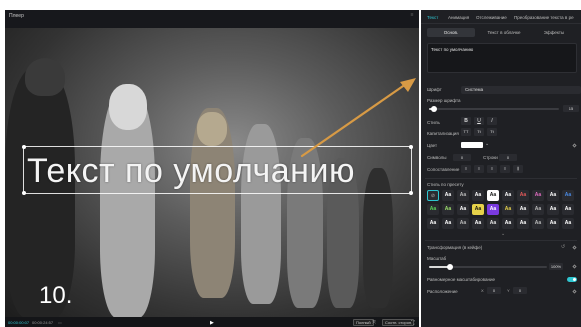 This screenshot has height=327, width=581. What do you see at coordinates (363, 322) in the screenshot?
I see `full-button: Полный` at bounding box center [363, 322].